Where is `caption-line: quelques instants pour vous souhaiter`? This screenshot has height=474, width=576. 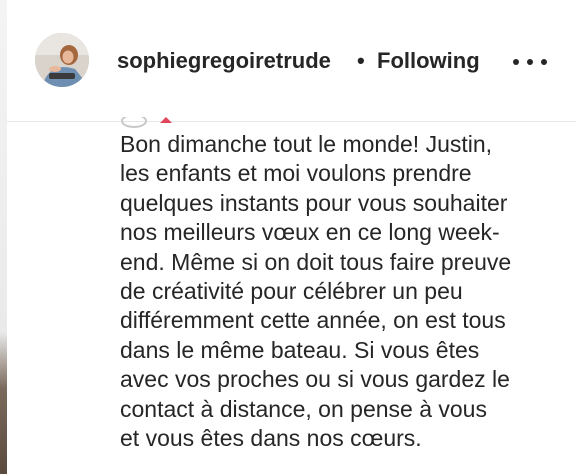
caption-line: quelques instants pour vous souhaiter is located at coordinates (314, 202).